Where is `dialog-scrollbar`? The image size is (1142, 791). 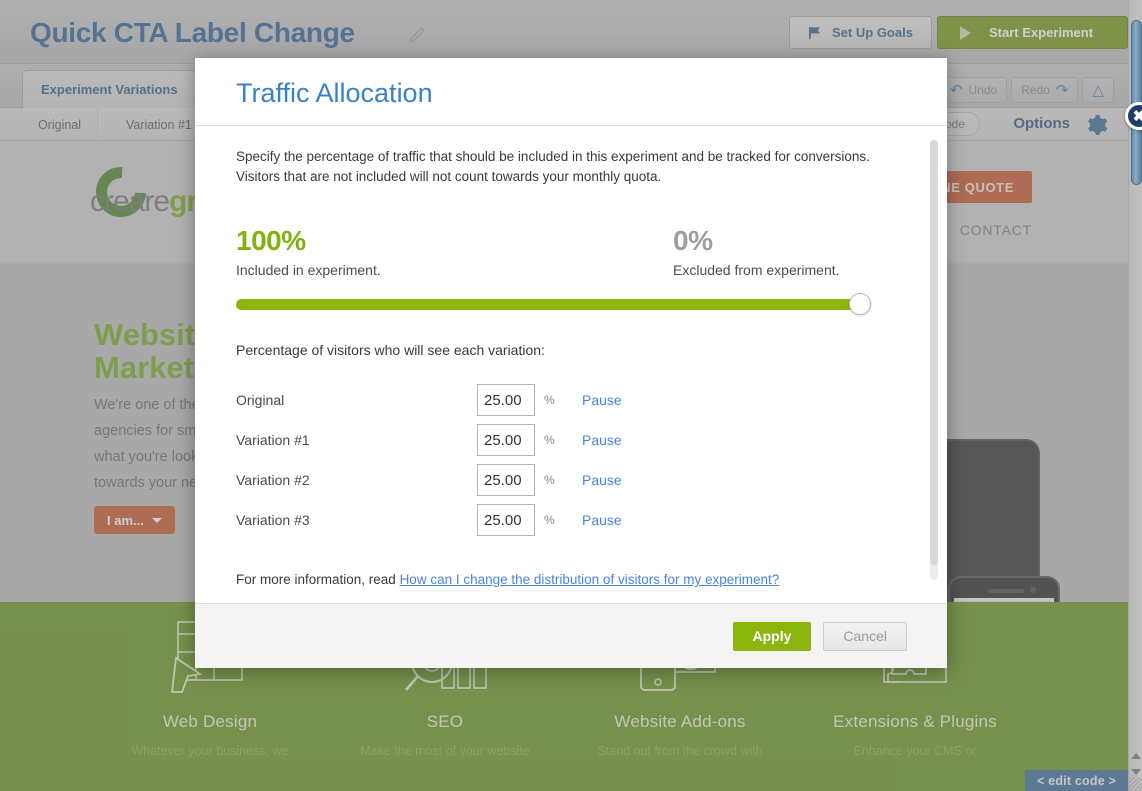
dialog-scrollbar is located at coordinates (934, 360).